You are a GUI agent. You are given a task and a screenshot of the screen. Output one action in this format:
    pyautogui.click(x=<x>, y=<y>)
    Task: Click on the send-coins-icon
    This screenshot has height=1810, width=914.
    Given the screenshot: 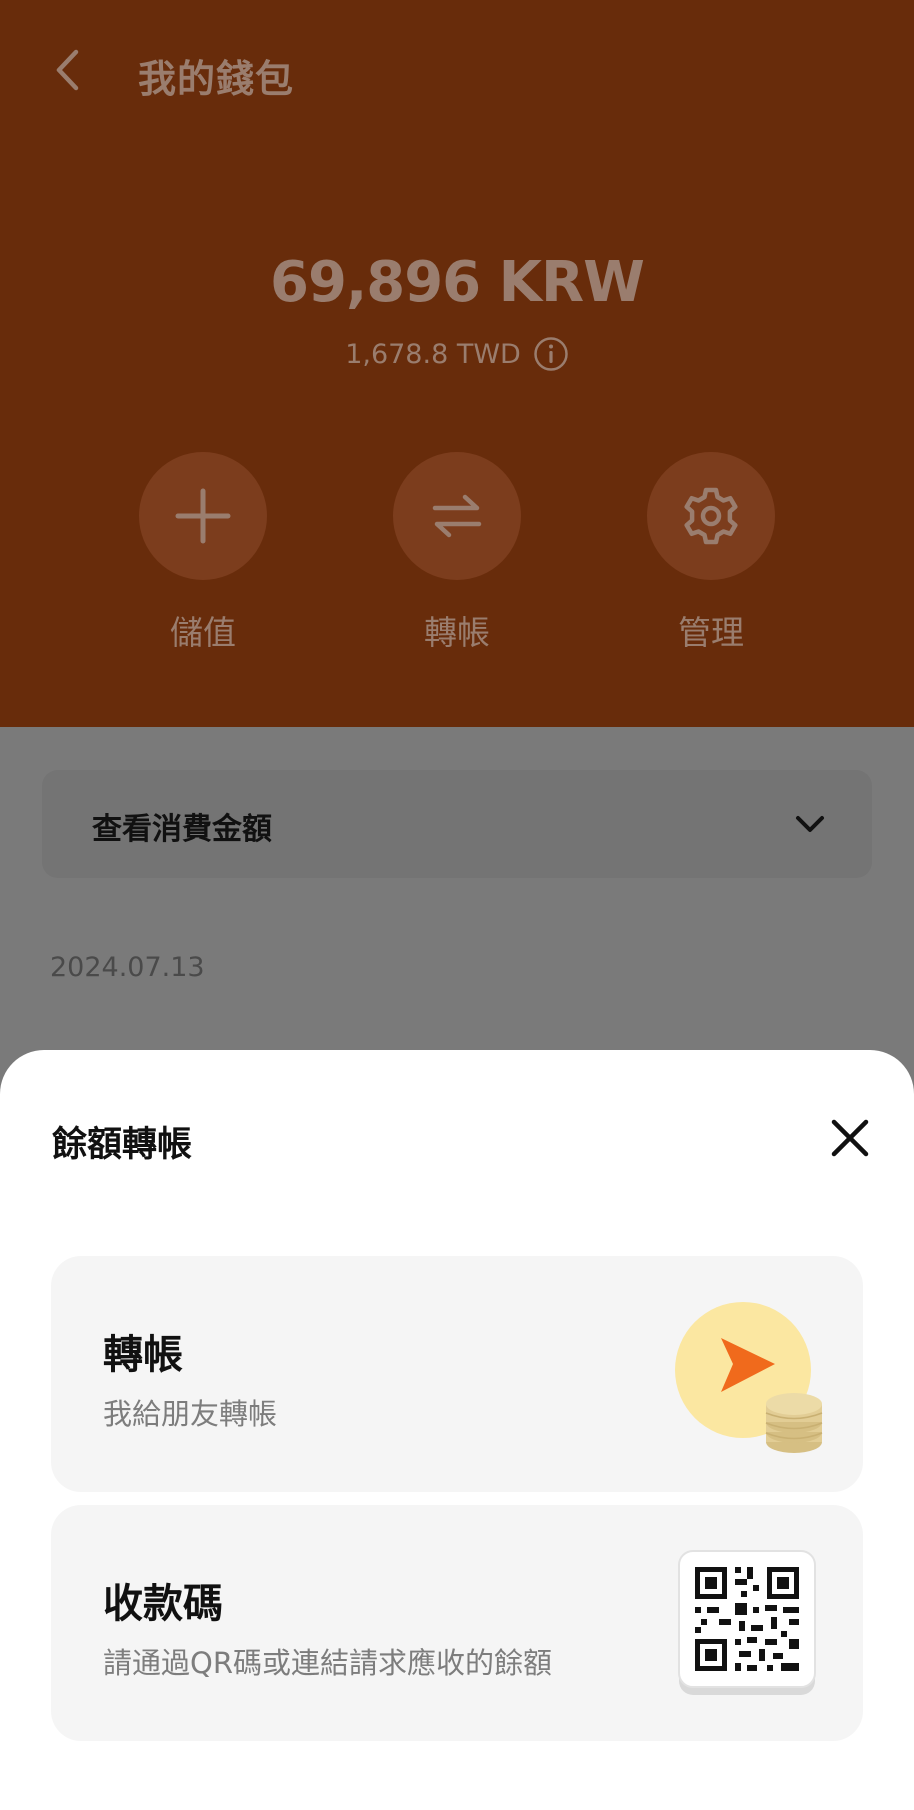 What is the action you would take?
    pyautogui.click(x=749, y=1377)
    